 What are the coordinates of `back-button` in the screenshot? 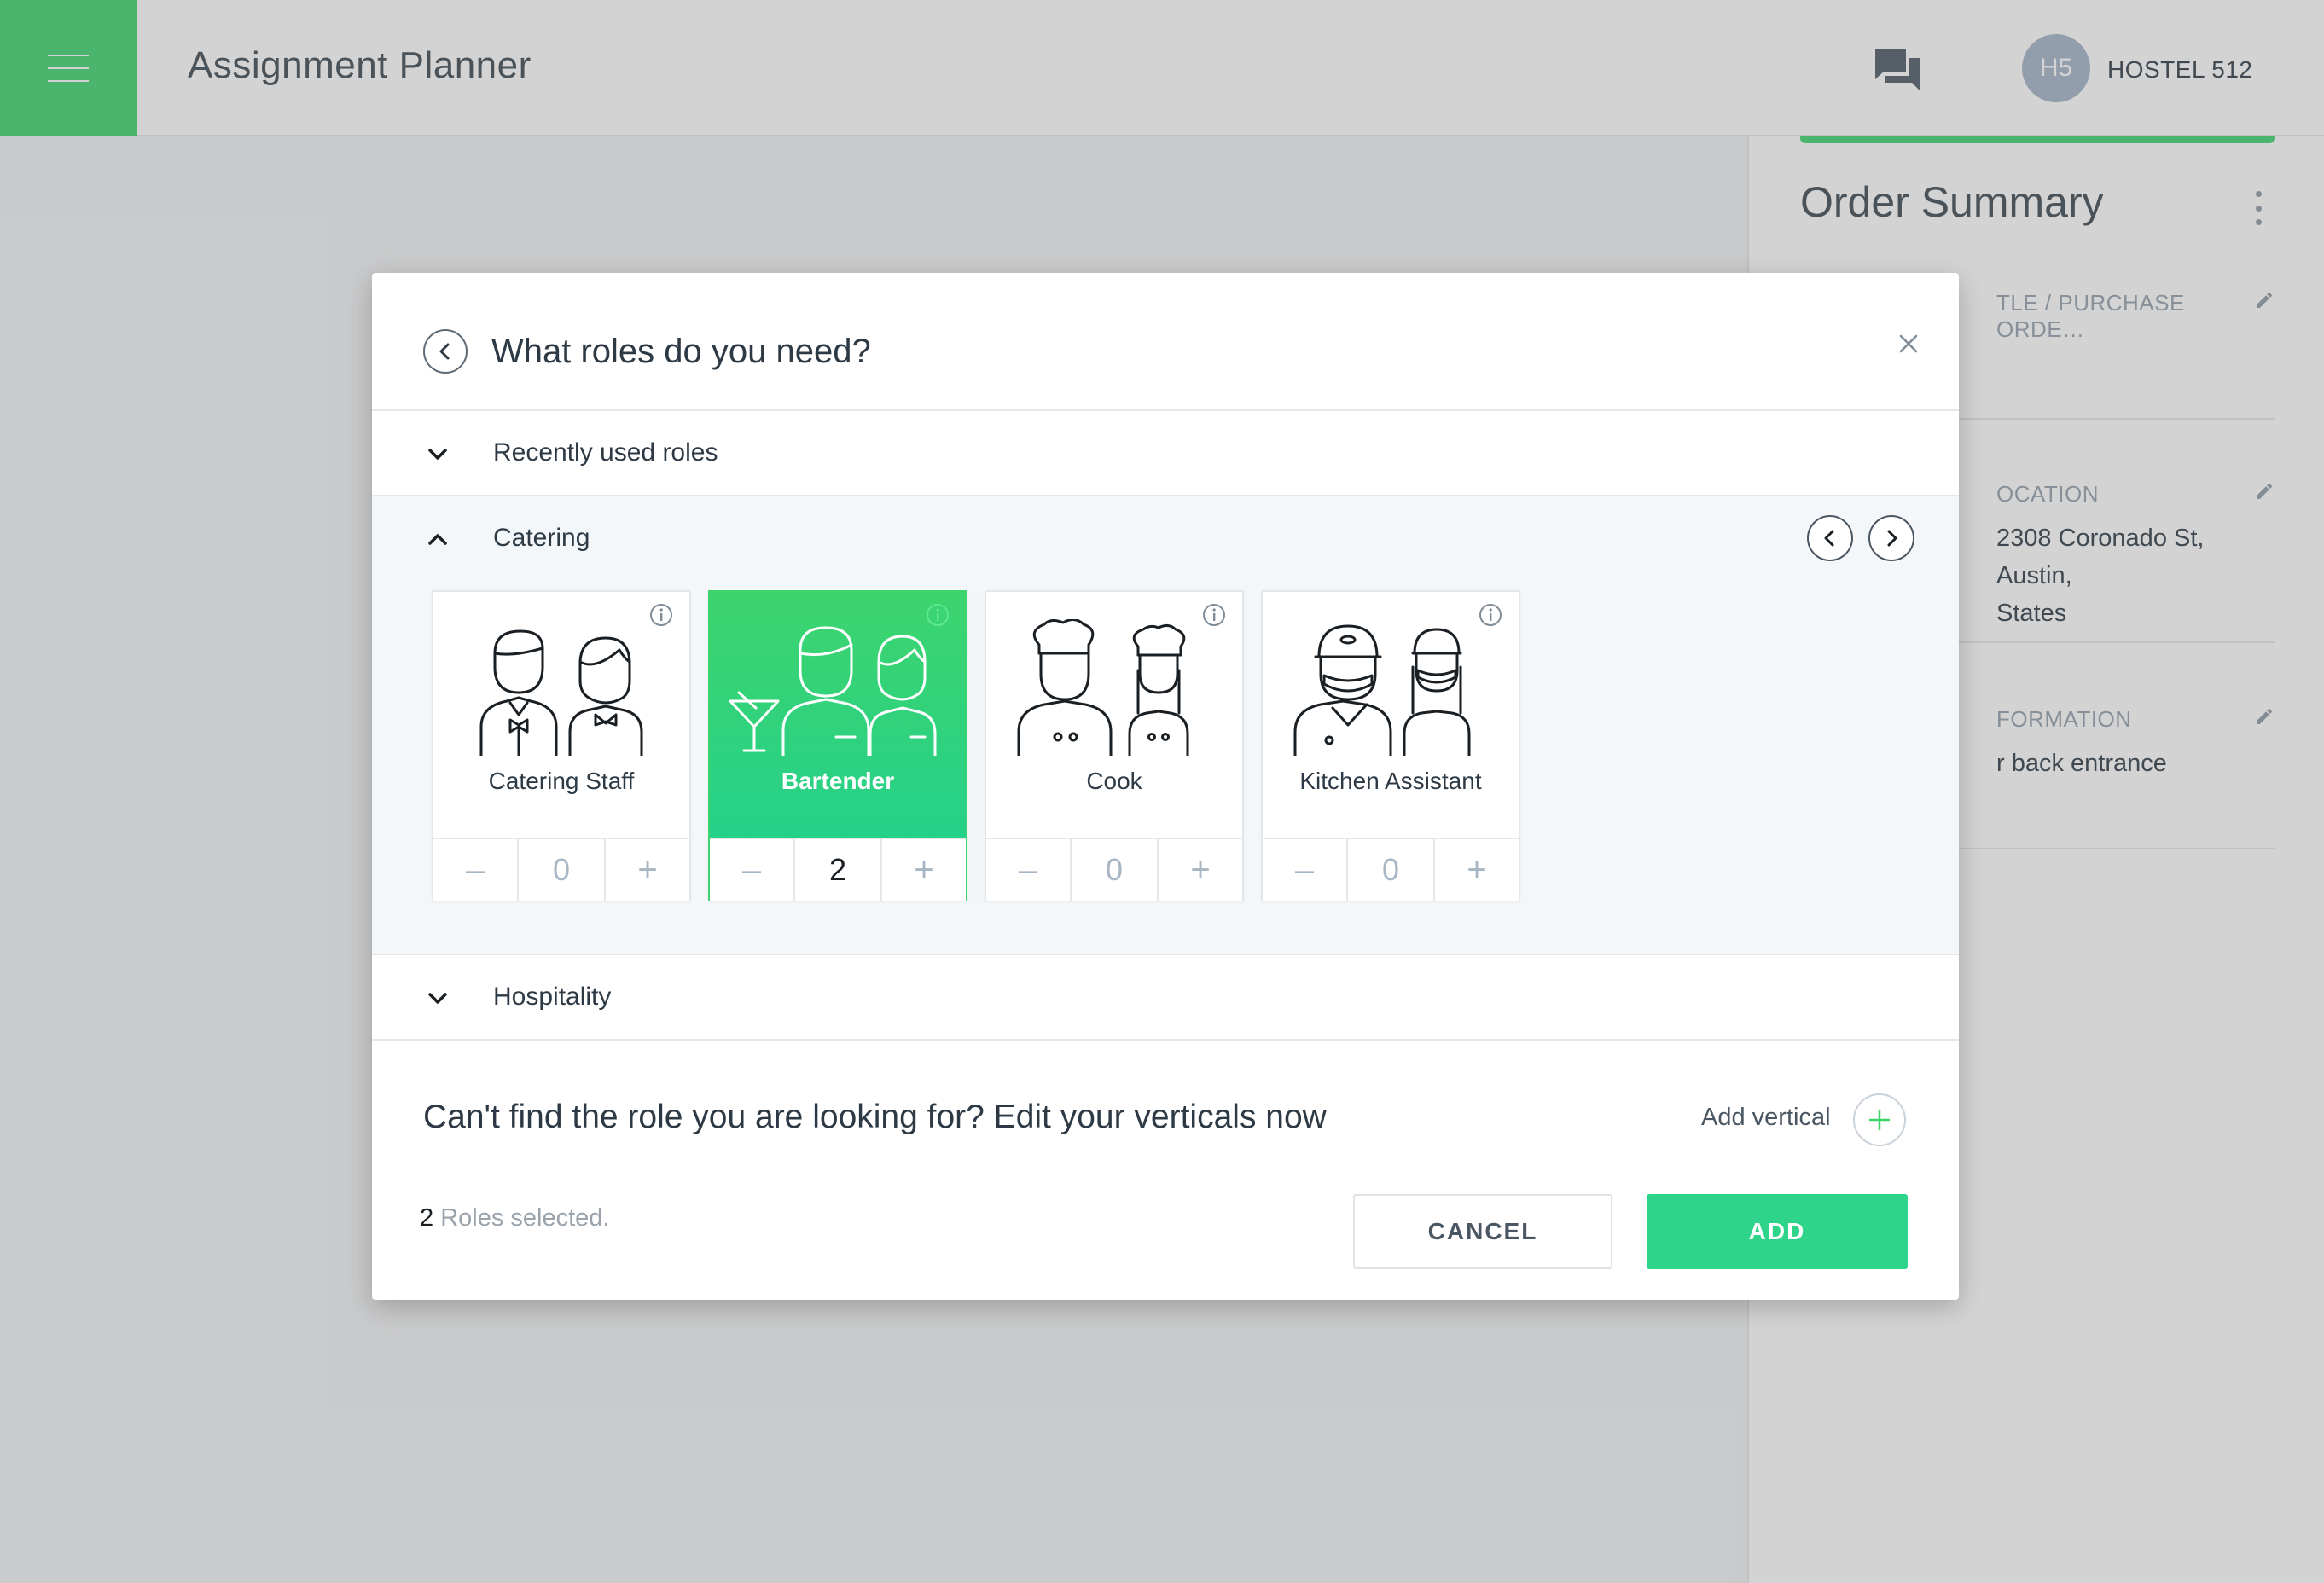 It's located at (445, 351).